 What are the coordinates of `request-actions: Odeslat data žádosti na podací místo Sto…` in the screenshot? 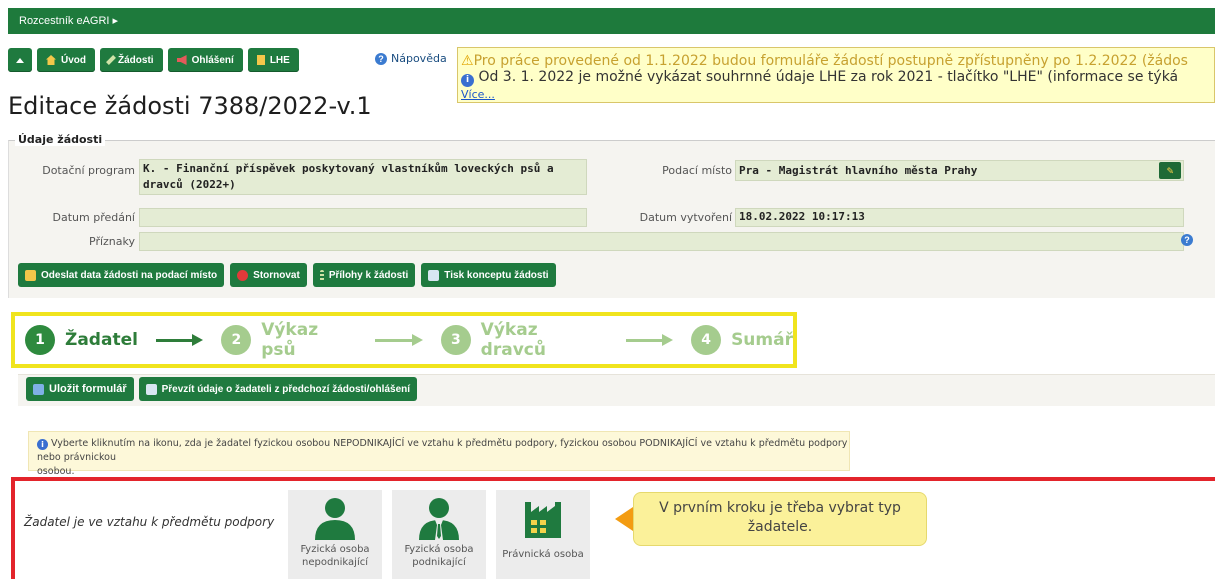 It's located at (287, 275).